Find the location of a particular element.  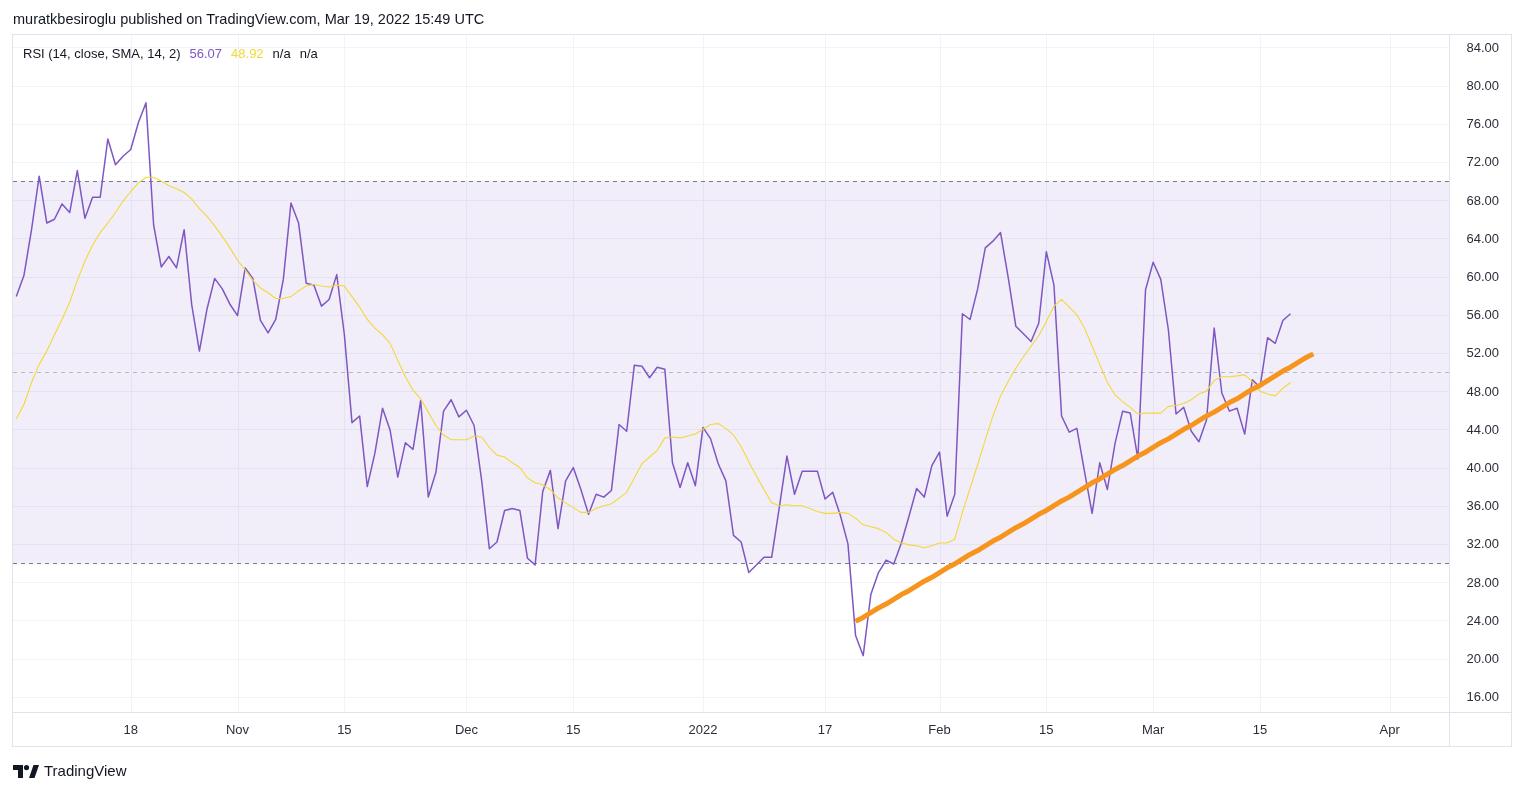

price-axis-label: 20.00 is located at coordinates (1482, 658).